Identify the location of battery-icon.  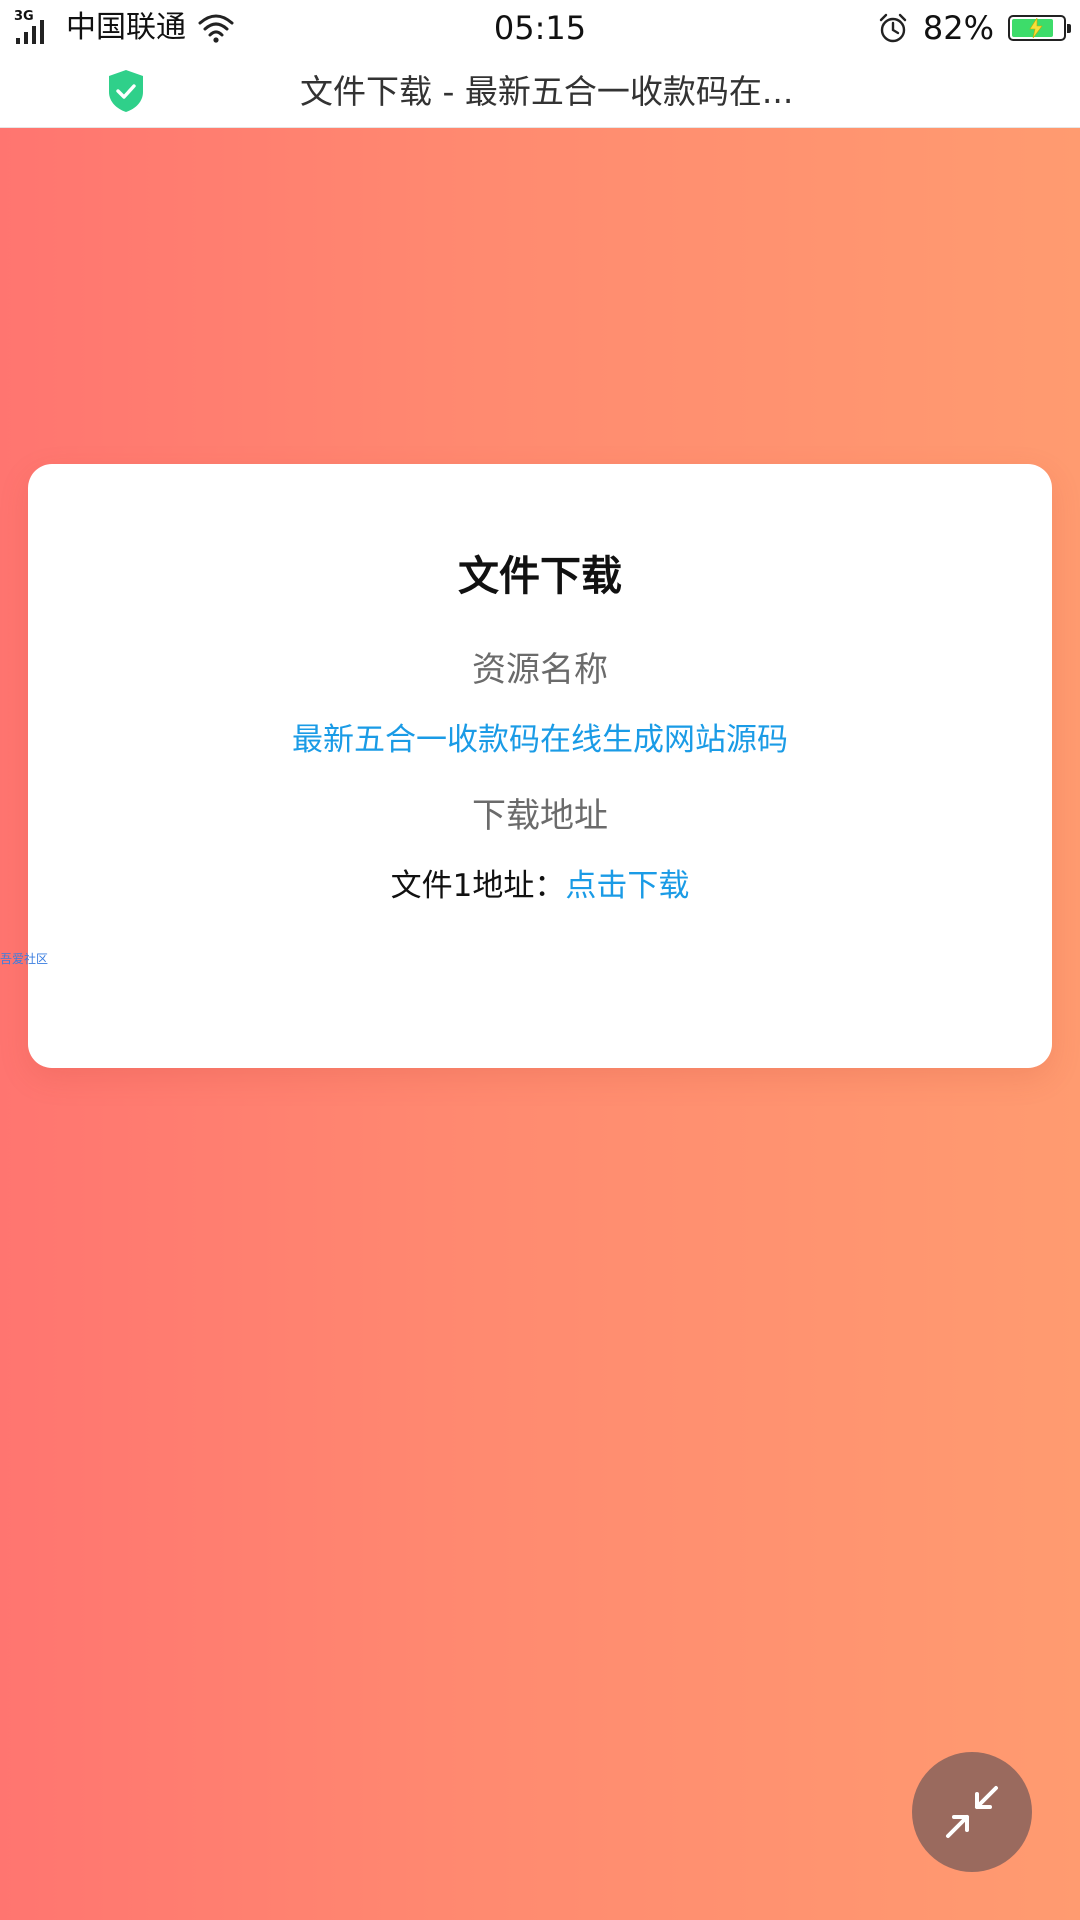
(1039, 28).